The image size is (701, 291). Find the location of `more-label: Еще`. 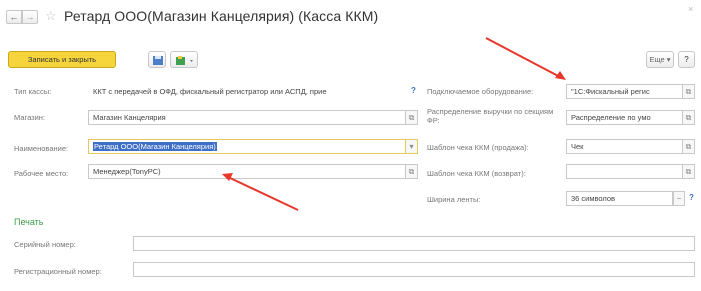

more-label: Еще is located at coordinates (657, 59).